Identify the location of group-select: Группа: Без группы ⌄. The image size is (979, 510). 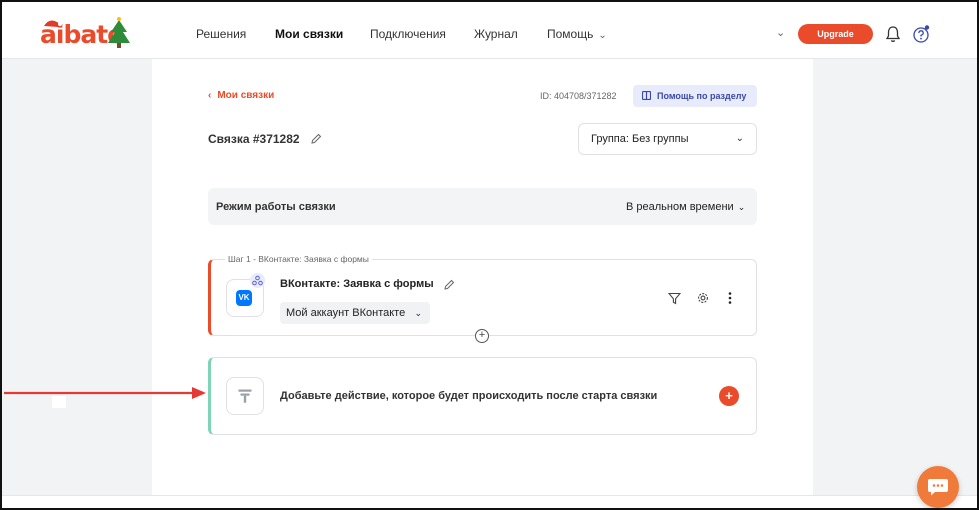
(667, 139).